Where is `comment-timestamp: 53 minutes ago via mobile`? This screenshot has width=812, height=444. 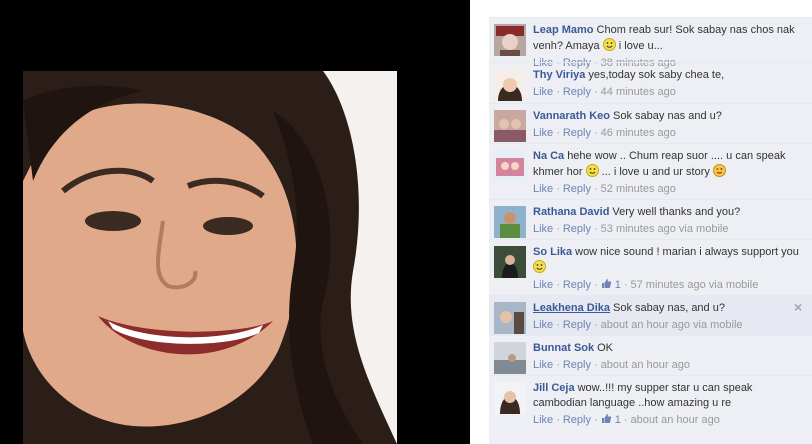
comment-timestamp: 53 minutes ago via mobile is located at coordinates (665, 229).